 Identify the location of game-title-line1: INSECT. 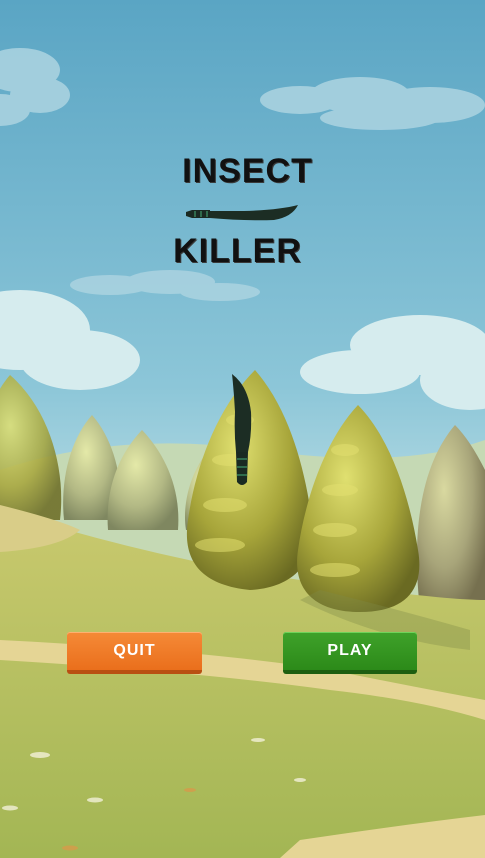
(247, 171).